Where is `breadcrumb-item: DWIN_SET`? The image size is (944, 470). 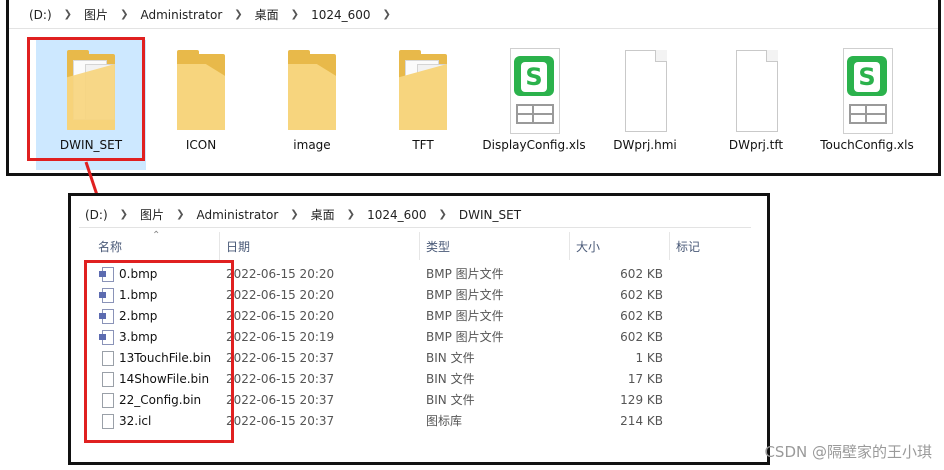 breadcrumb-item: DWIN_SET is located at coordinates (490, 215).